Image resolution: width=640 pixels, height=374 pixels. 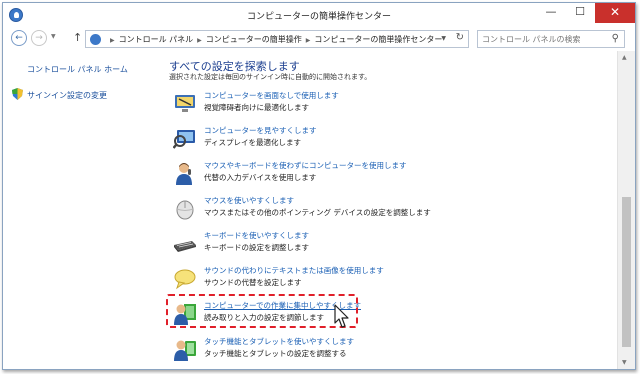 I want to click on maximize-button: ☐, so click(x=580, y=13).